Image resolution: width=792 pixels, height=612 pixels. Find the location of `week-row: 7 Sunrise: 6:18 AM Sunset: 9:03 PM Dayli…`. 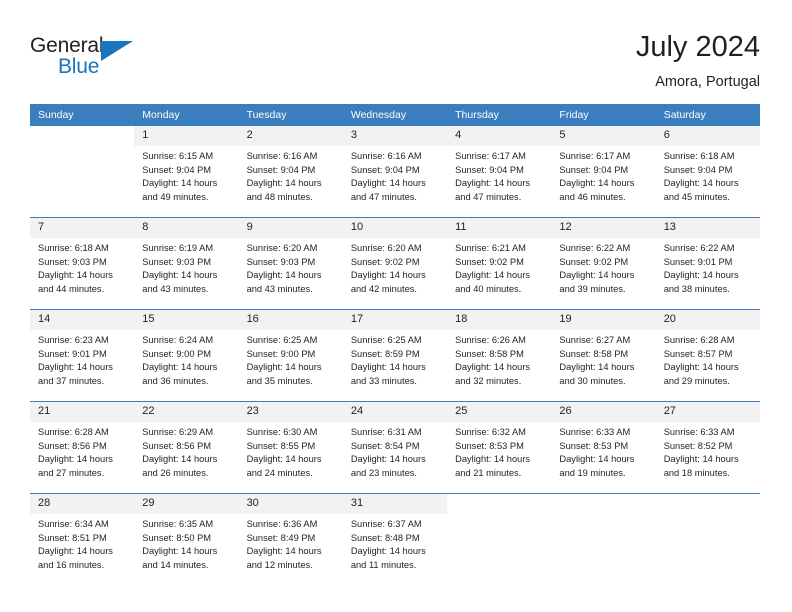

week-row: 7 Sunrise: 6:18 AM Sunset: 9:03 PM Dayli… is located at coordinates (395, 263).